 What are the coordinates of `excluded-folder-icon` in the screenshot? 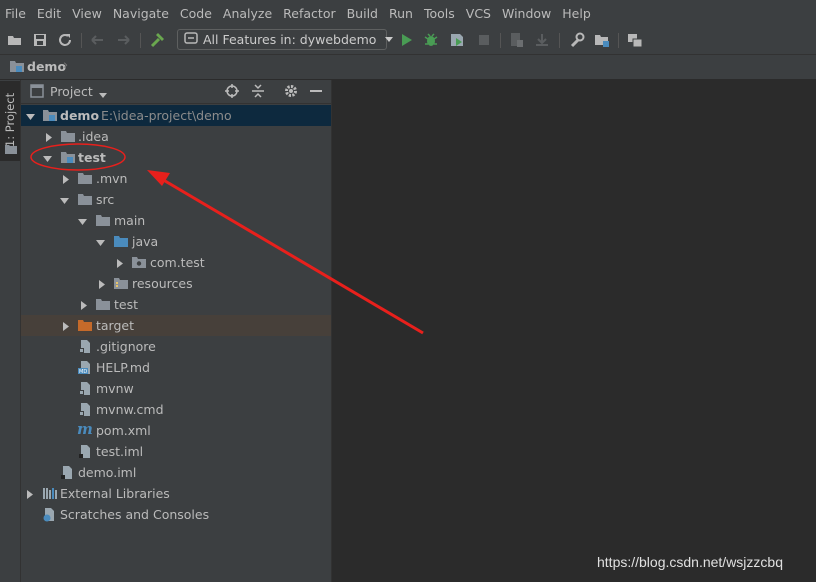 It's located at (85, 326).